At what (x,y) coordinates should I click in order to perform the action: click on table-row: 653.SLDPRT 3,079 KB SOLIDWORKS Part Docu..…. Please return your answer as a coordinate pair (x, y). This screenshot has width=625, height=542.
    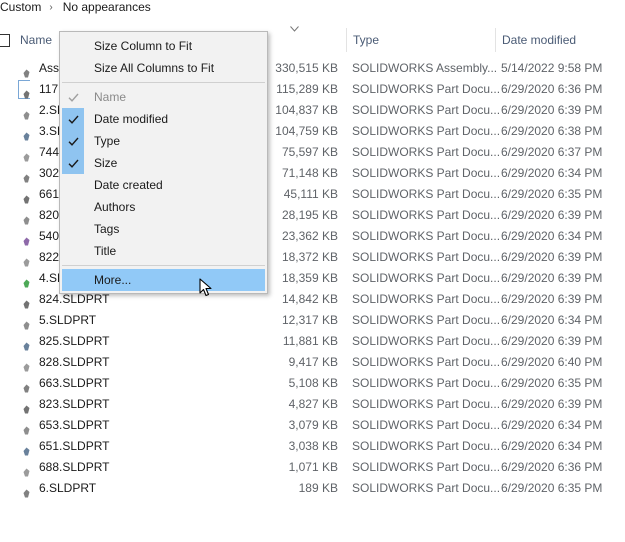
    Looking at the image, I should click on (312, 425).